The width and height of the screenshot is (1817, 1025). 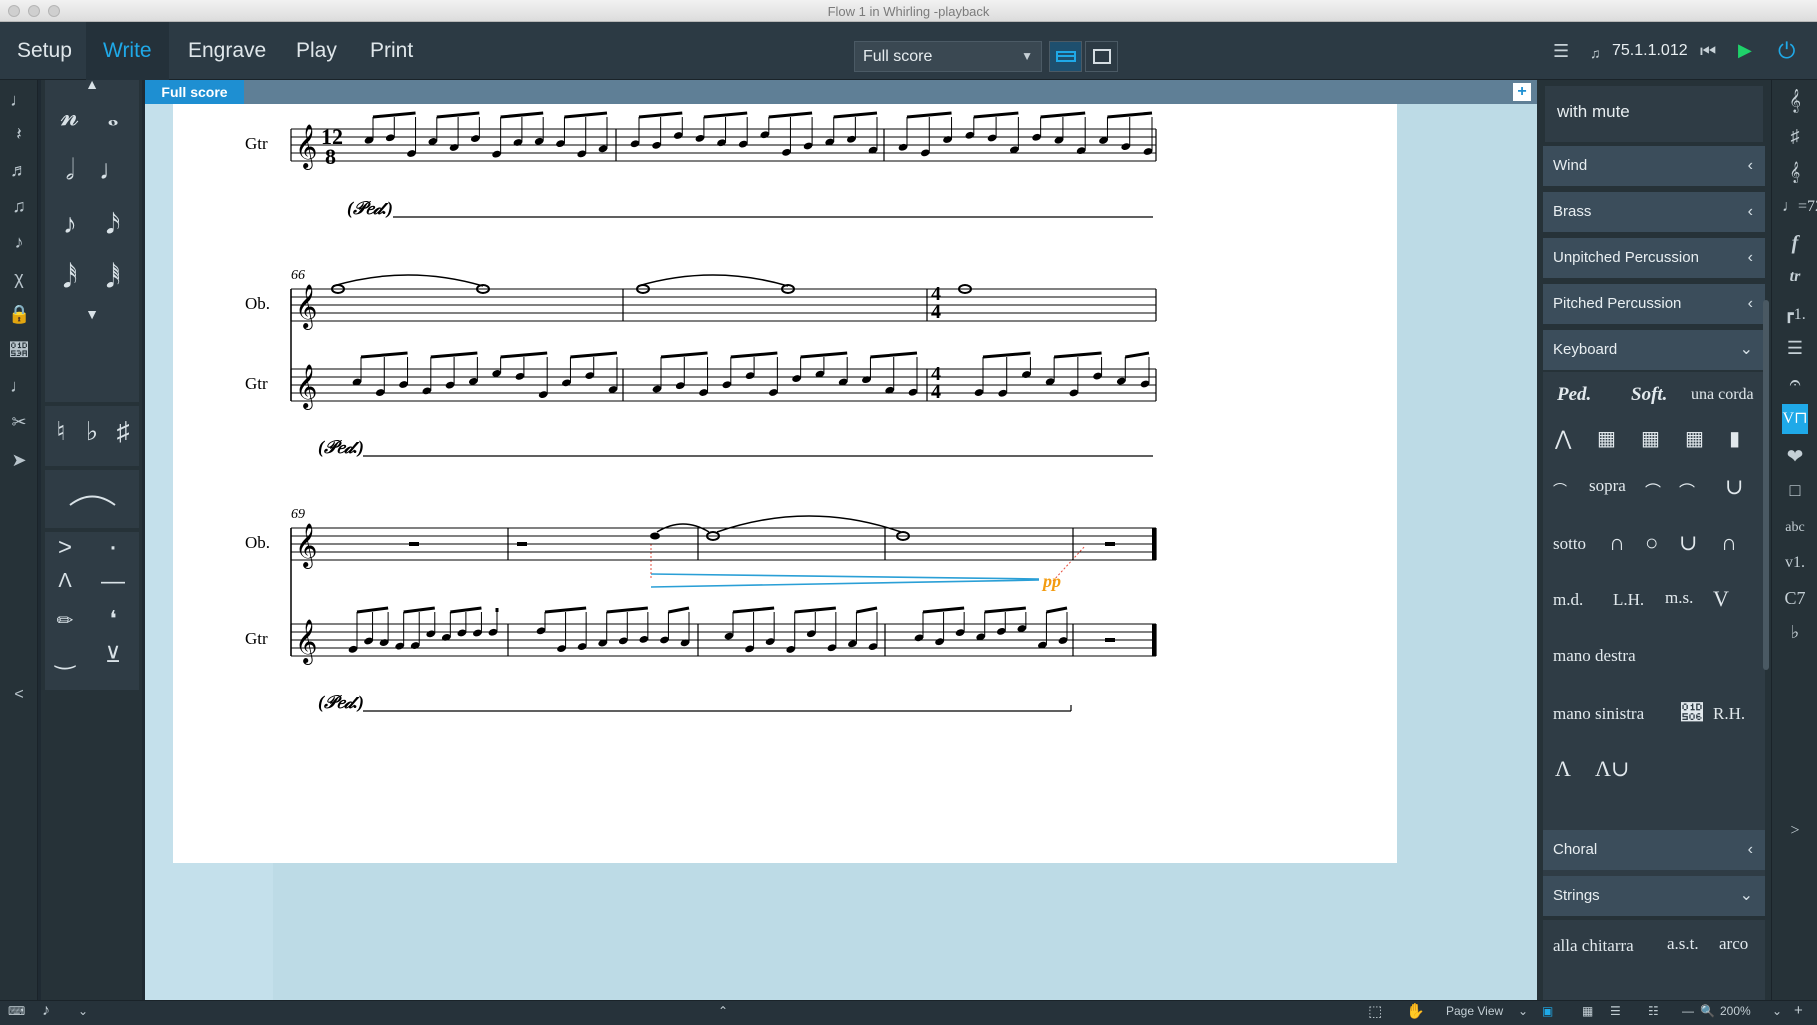 What do you see at coordinates (92, 499) in the screenshot?
I see `slur-icon` at bounding box center [92, 499].